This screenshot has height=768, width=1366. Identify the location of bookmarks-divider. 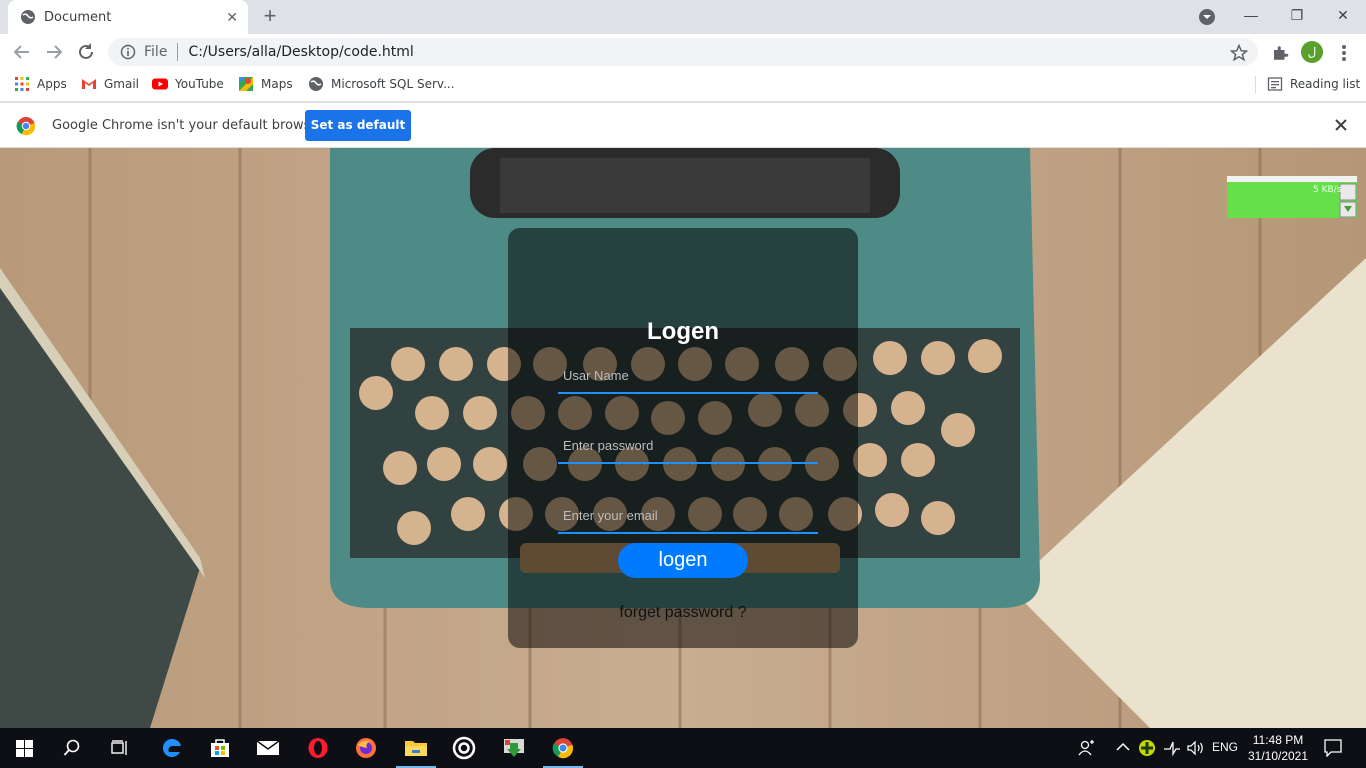
(1255, 85).